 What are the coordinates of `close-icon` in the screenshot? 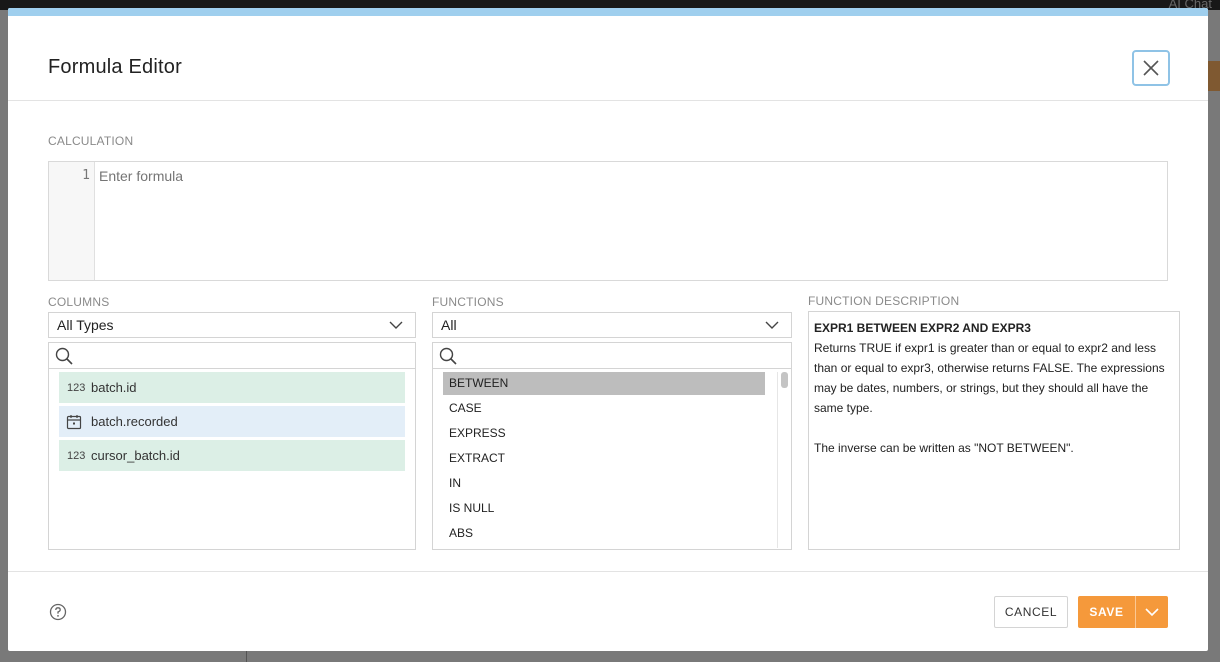 It's located at (1151, 68).